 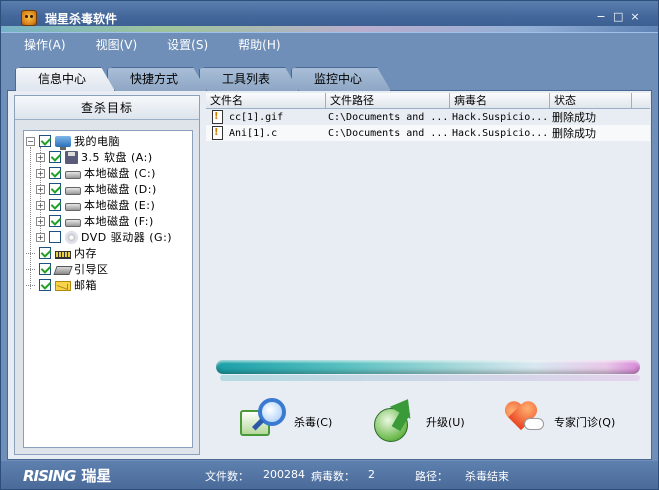 What do you see at coordinates (63, 142) in the screenshot?
I see `computer-icon` at bounding box center [63, 142].